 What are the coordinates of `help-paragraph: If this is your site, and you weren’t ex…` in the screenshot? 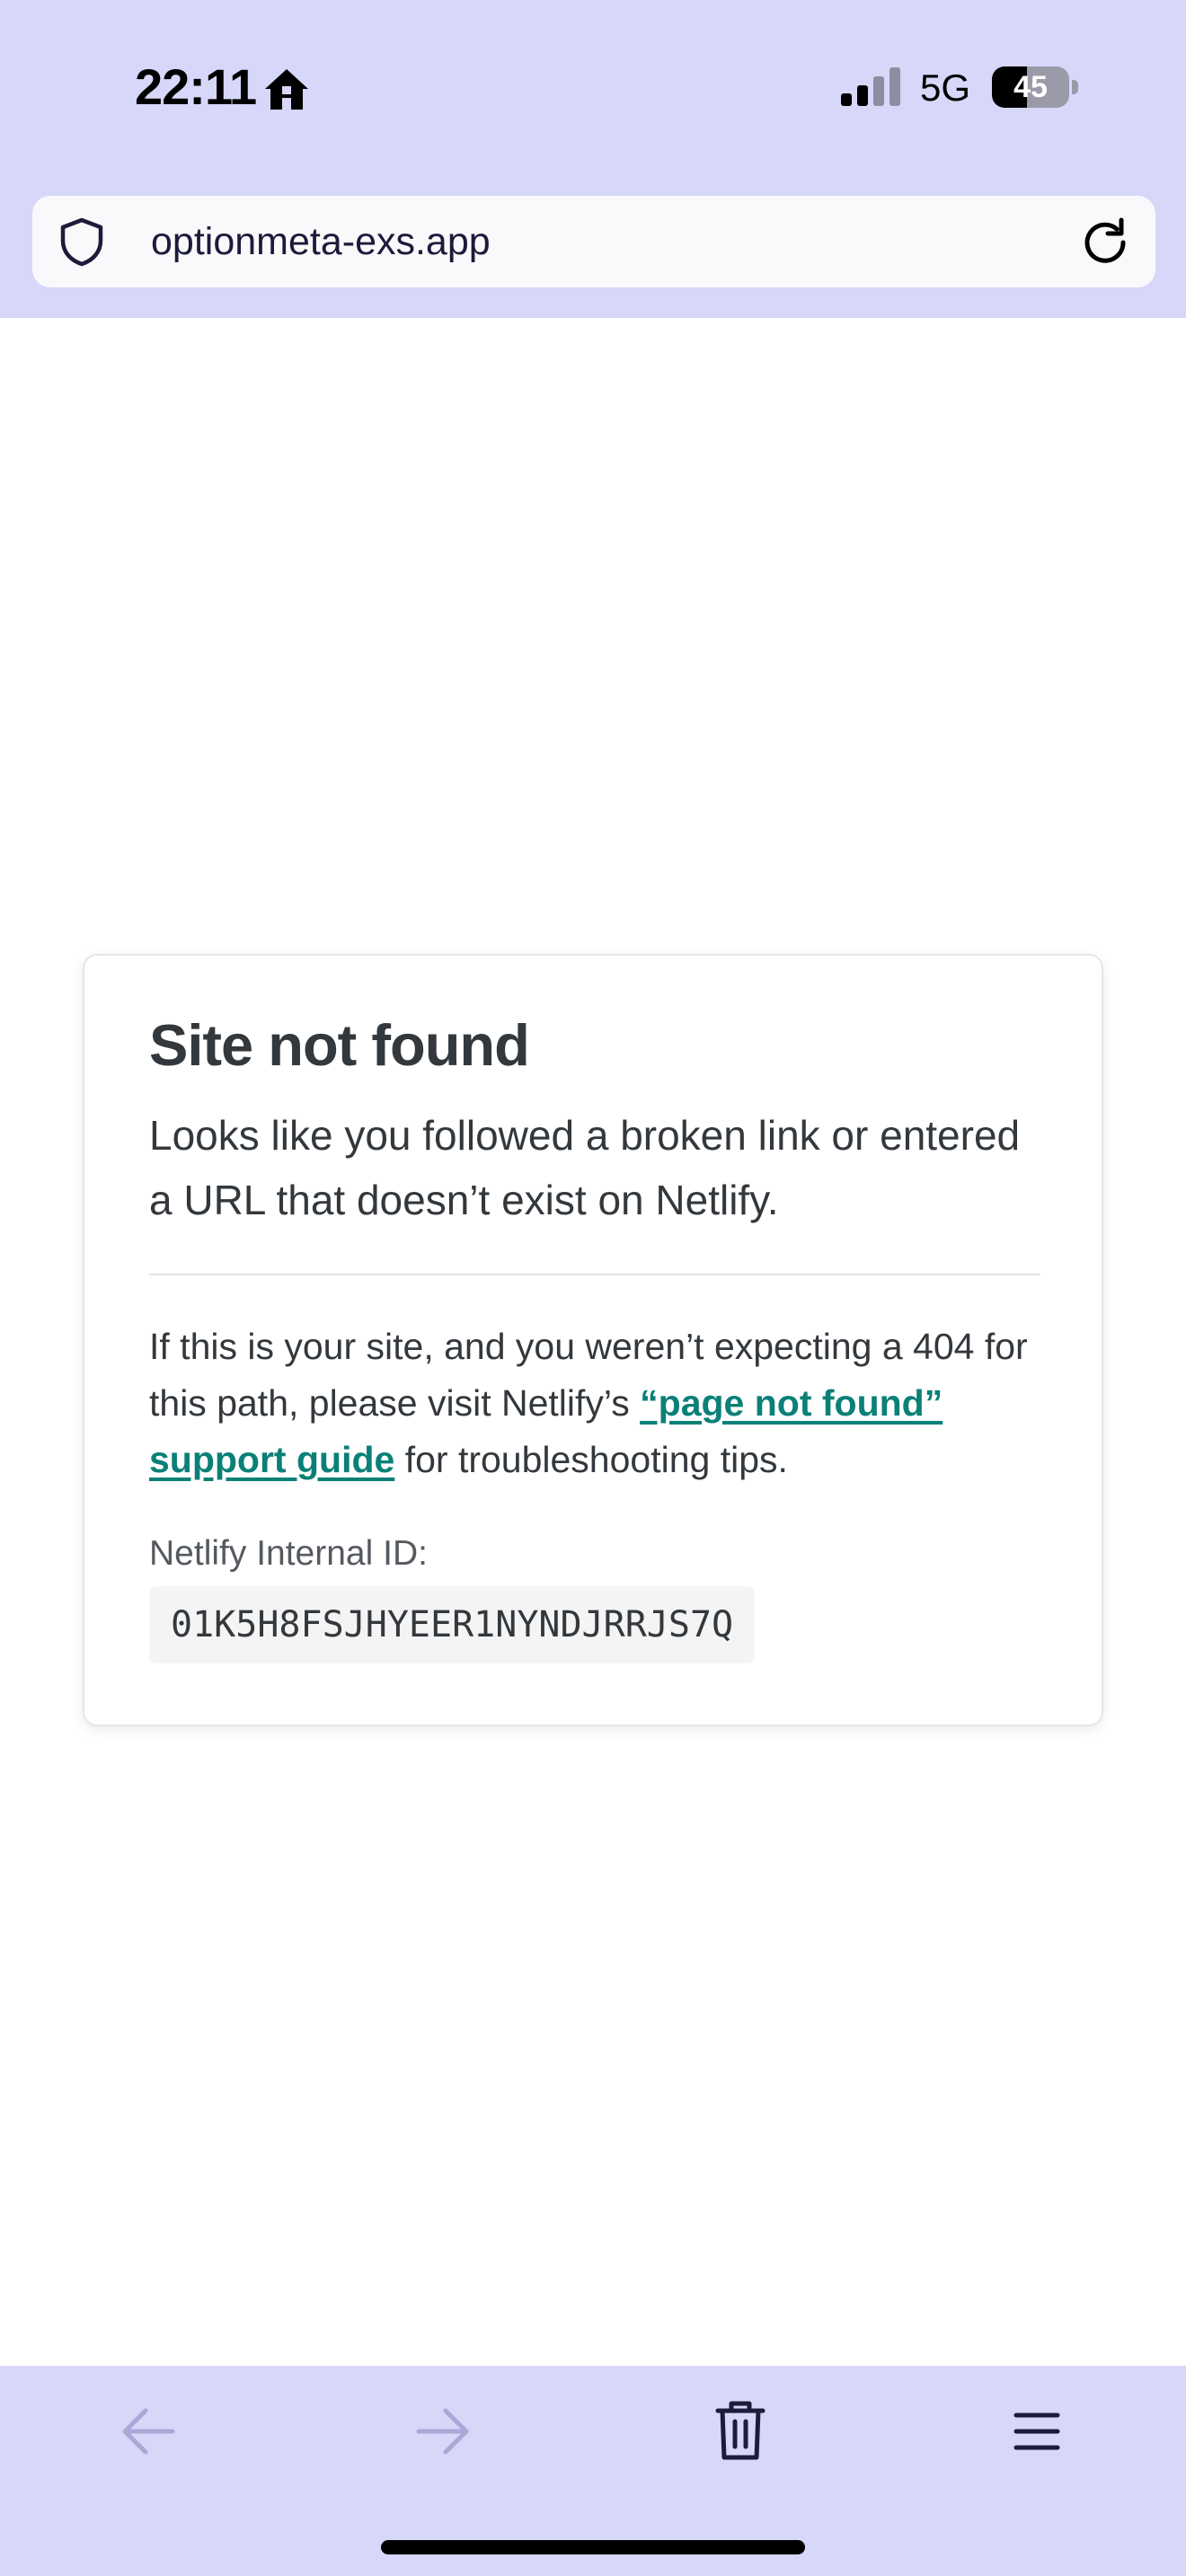 It's located at (598, 1403).